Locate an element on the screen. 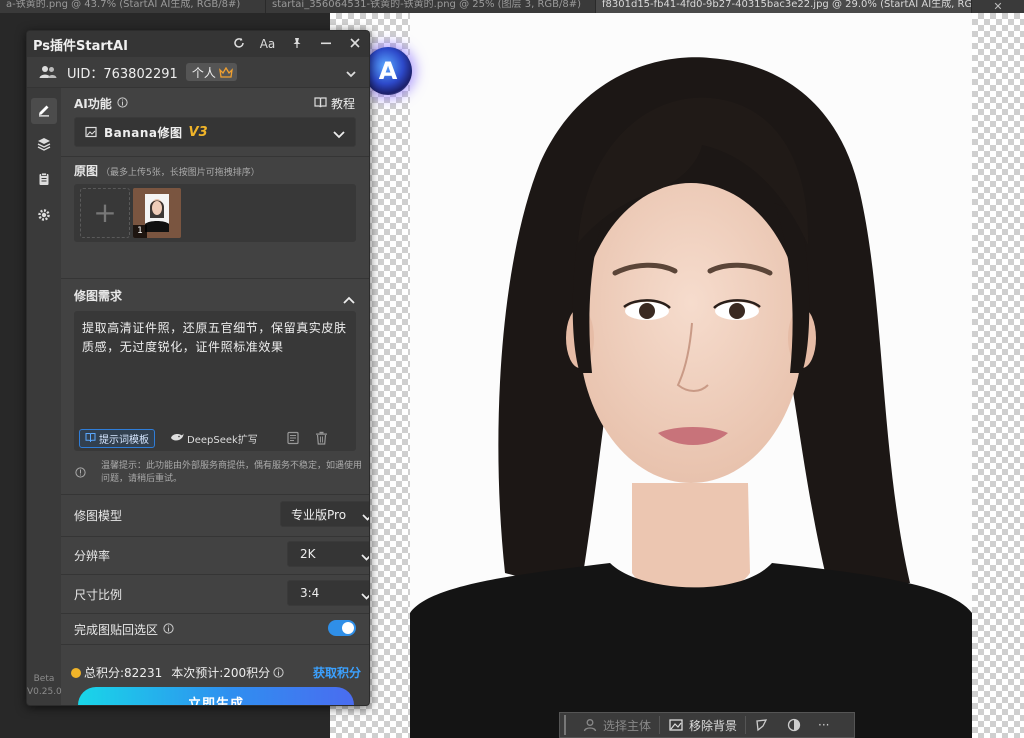  remove-background-button: 移除背景 is located at coordinates (702, 725).